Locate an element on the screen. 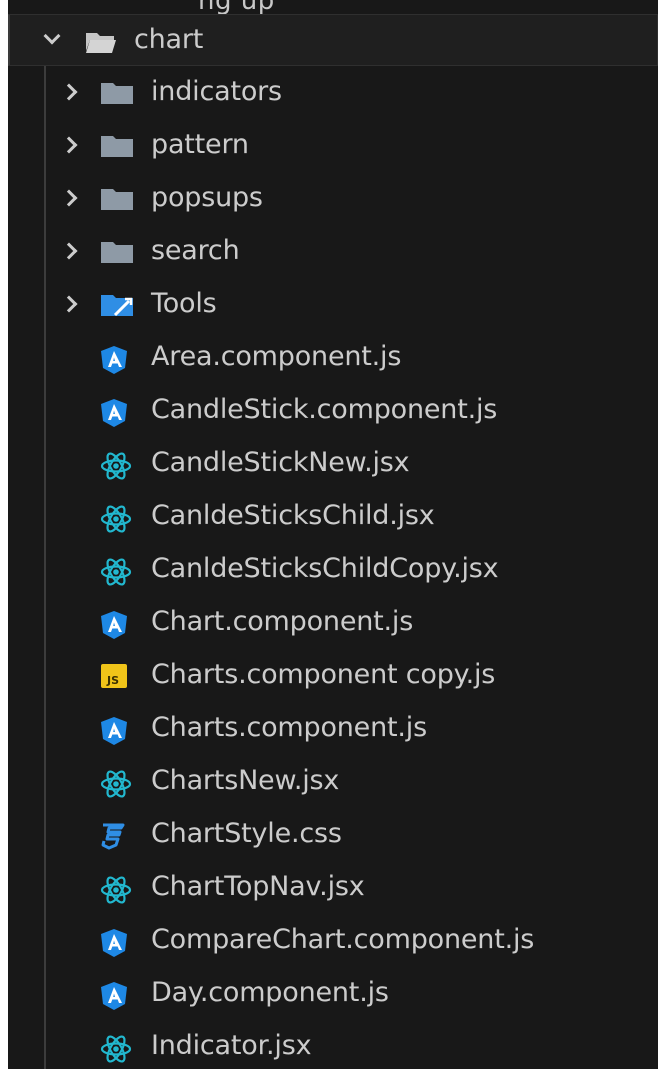  file-label: CanldeSticksChildCopy.jsx is located at coordinates (325, 568).